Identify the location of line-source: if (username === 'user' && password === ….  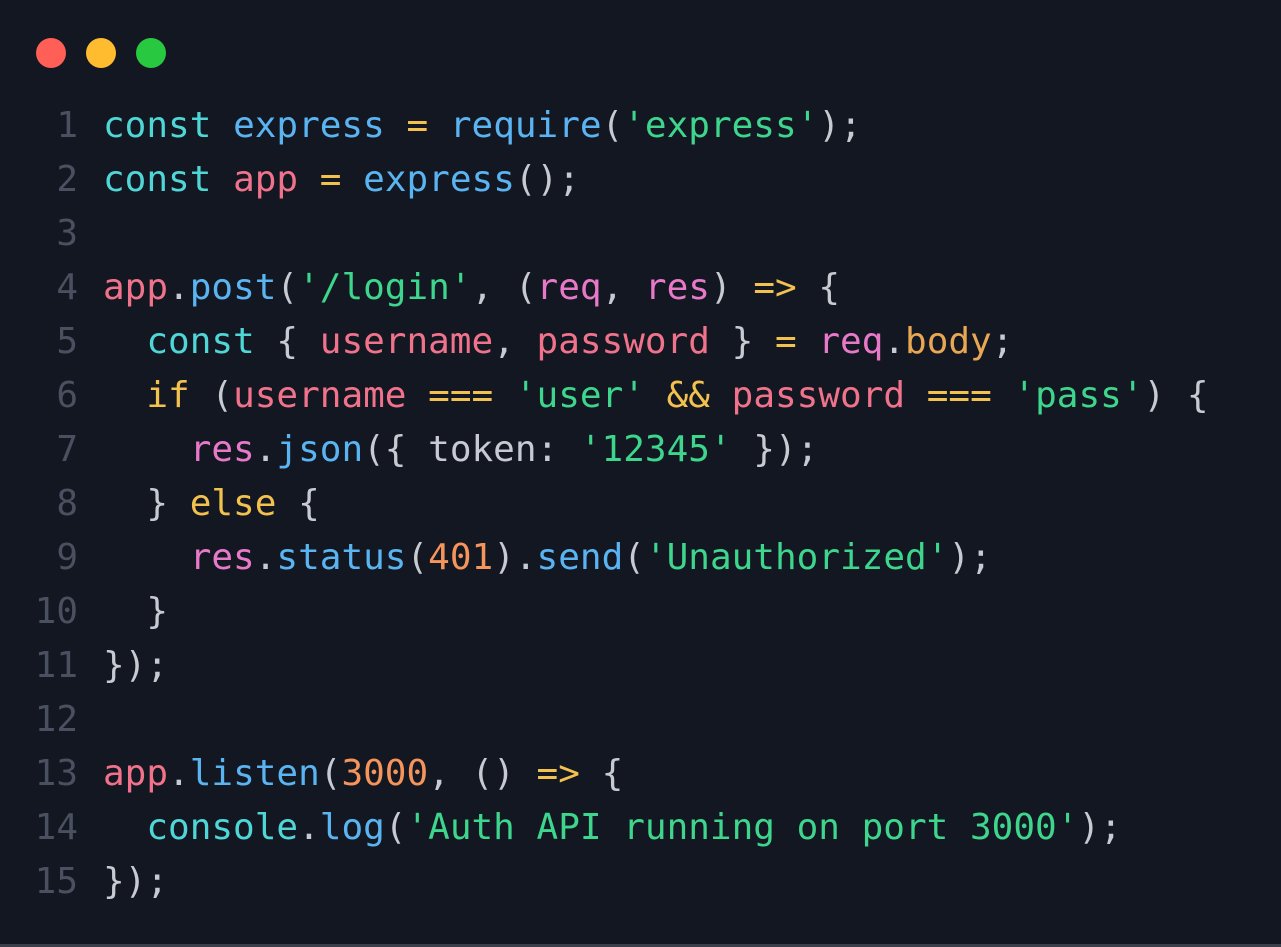
(656, 396).